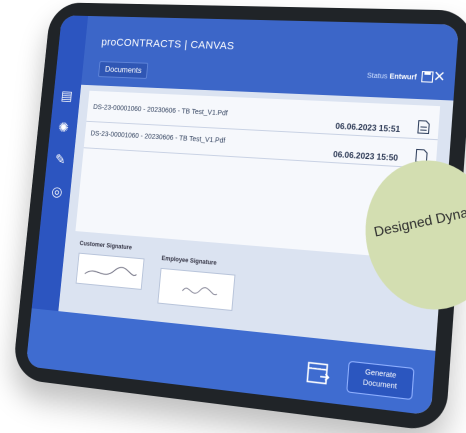 This screenshot has height=433, width=466. What do you see at coordinates (189, 261) in the screenshot?
I see `employee-signature-label: Employee Signature` at bounding box center [189, 261].